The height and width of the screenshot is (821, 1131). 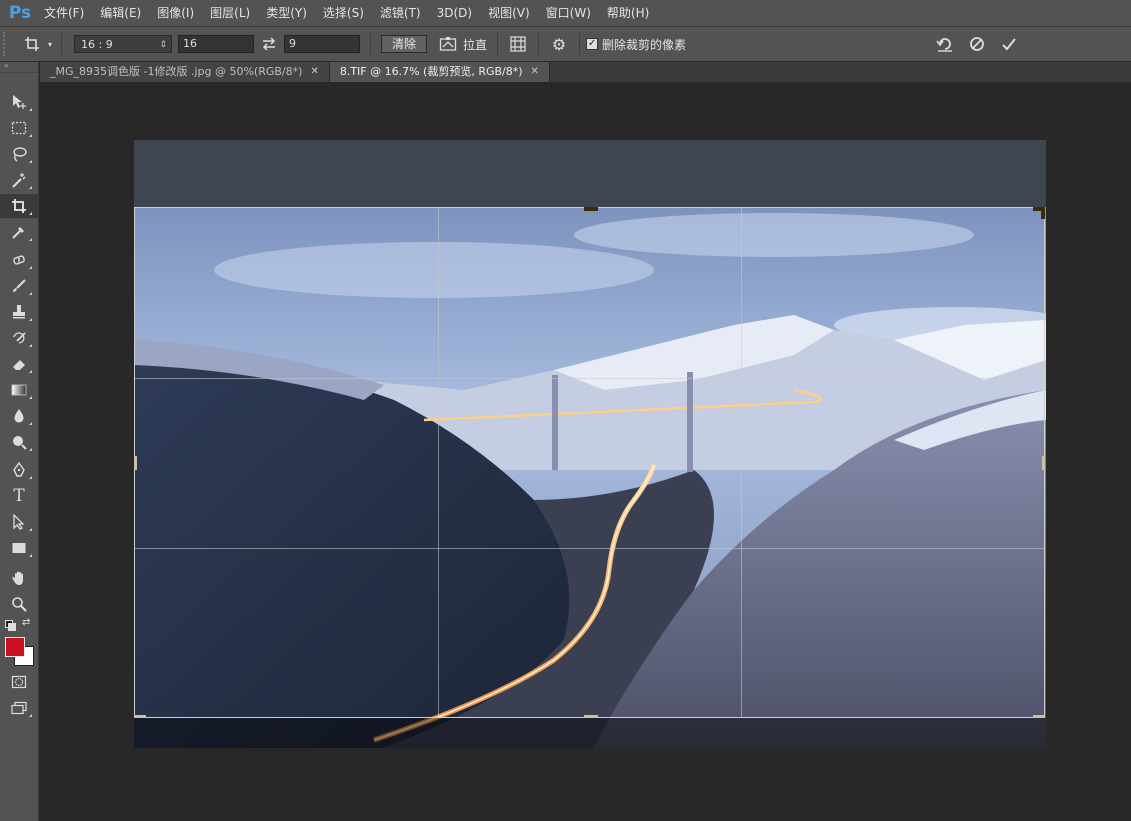 I want to click on swap-arrows-icon, so click(x=269, y=44).